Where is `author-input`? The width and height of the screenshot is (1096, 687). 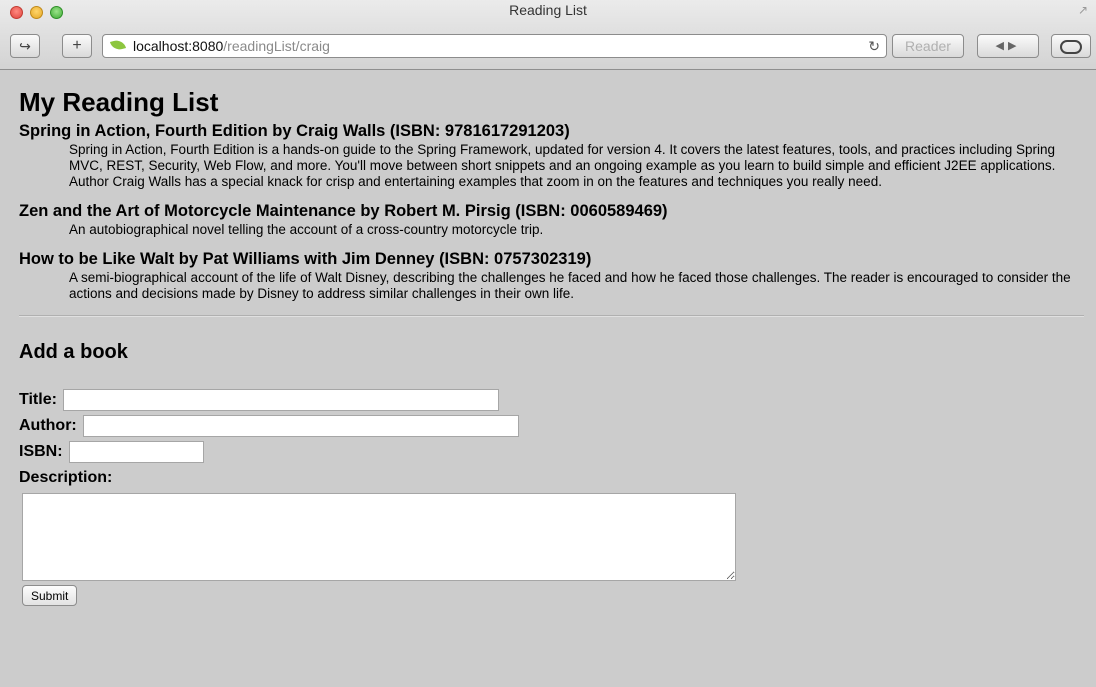
author-input is located at coordinates (300, 426).